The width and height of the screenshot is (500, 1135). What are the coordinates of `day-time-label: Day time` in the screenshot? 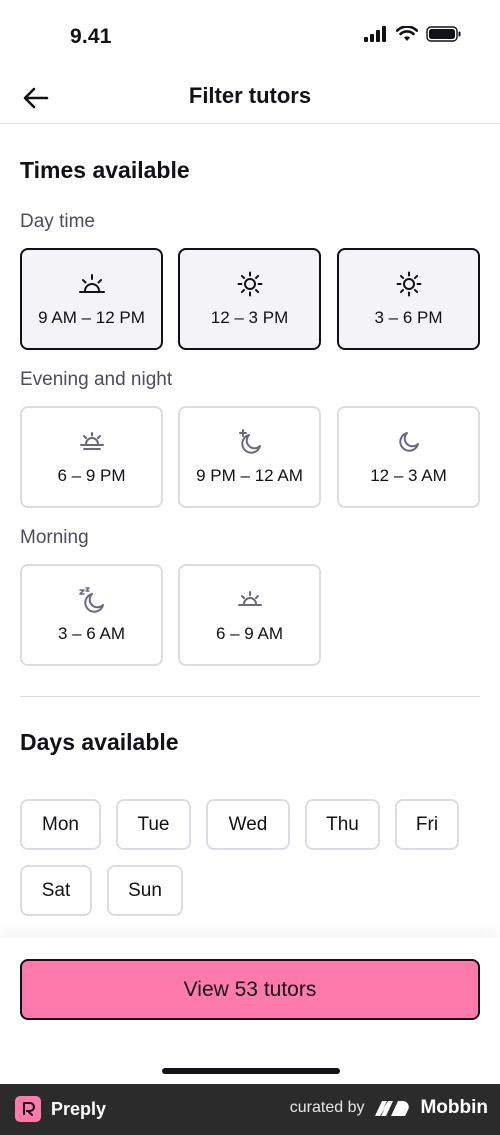 It's located at (57, 221).